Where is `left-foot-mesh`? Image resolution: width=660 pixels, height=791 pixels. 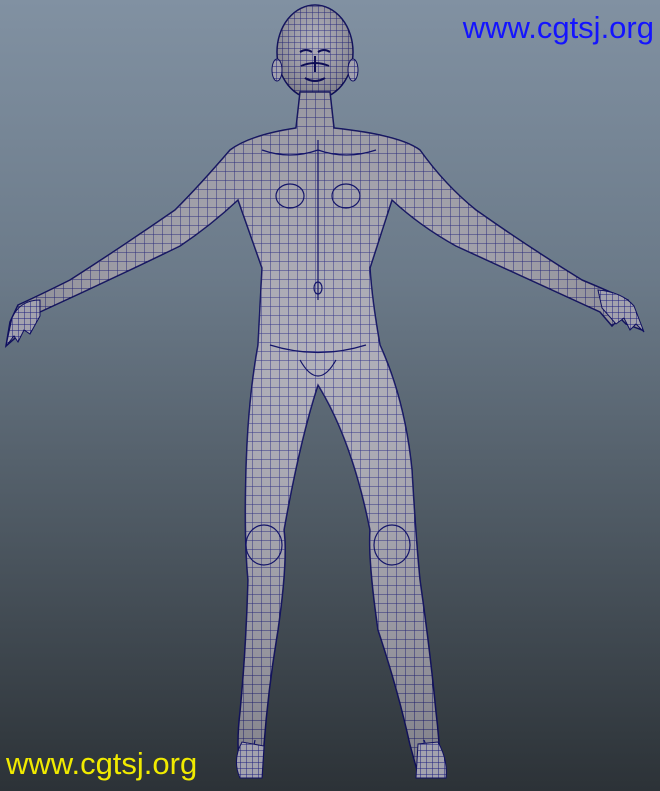 left-foot-mesh is located at coordinates (250, 760).